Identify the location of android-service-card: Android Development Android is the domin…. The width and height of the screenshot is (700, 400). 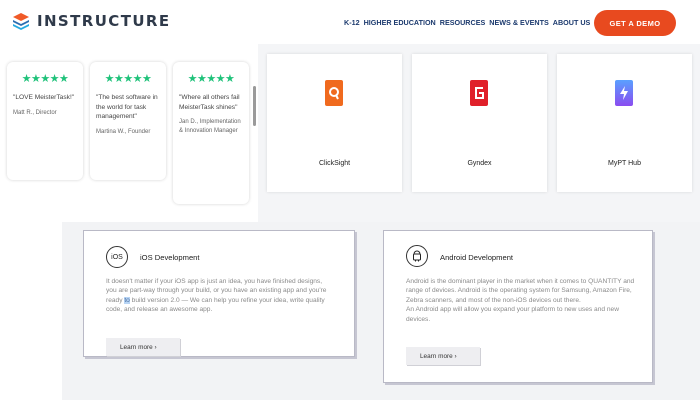
(518, 306).